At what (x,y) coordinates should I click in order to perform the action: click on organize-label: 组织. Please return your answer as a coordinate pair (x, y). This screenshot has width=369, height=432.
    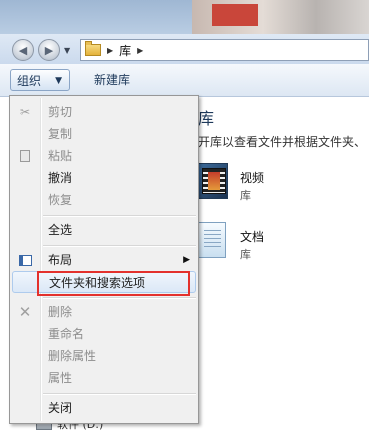
    Looking at the image, I should click on (29, 81).